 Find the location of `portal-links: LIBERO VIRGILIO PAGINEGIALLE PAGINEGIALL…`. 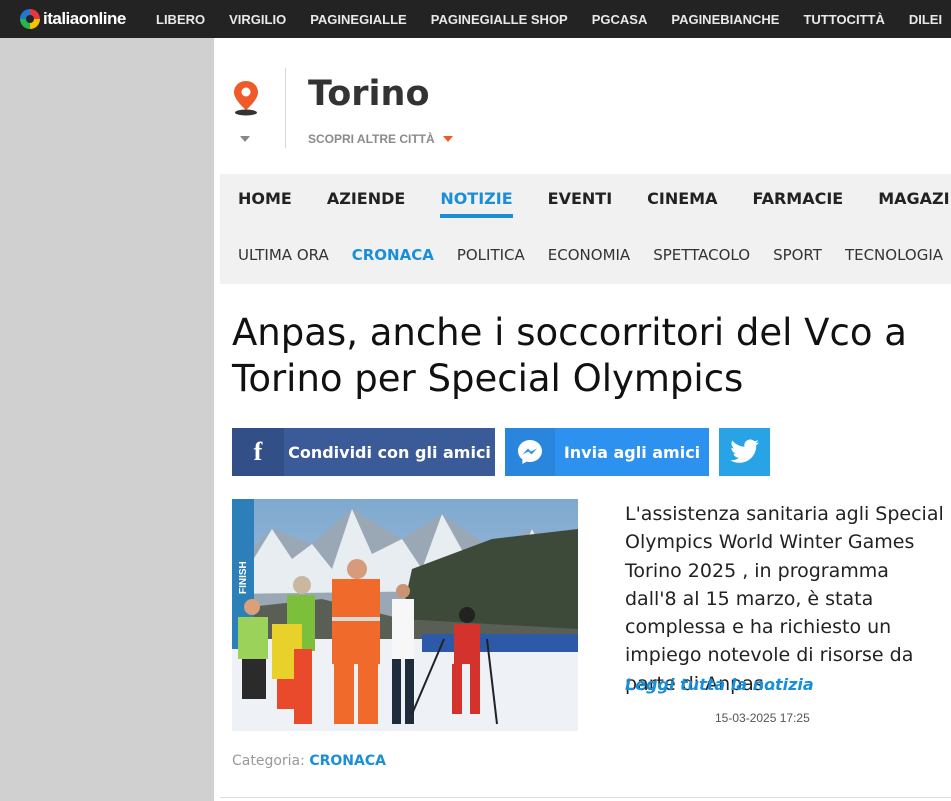

portal-links: LIBERO VIRGILIO PAGINEGIALLE PAGINEGIALL… is located at coordinates (553, 19).